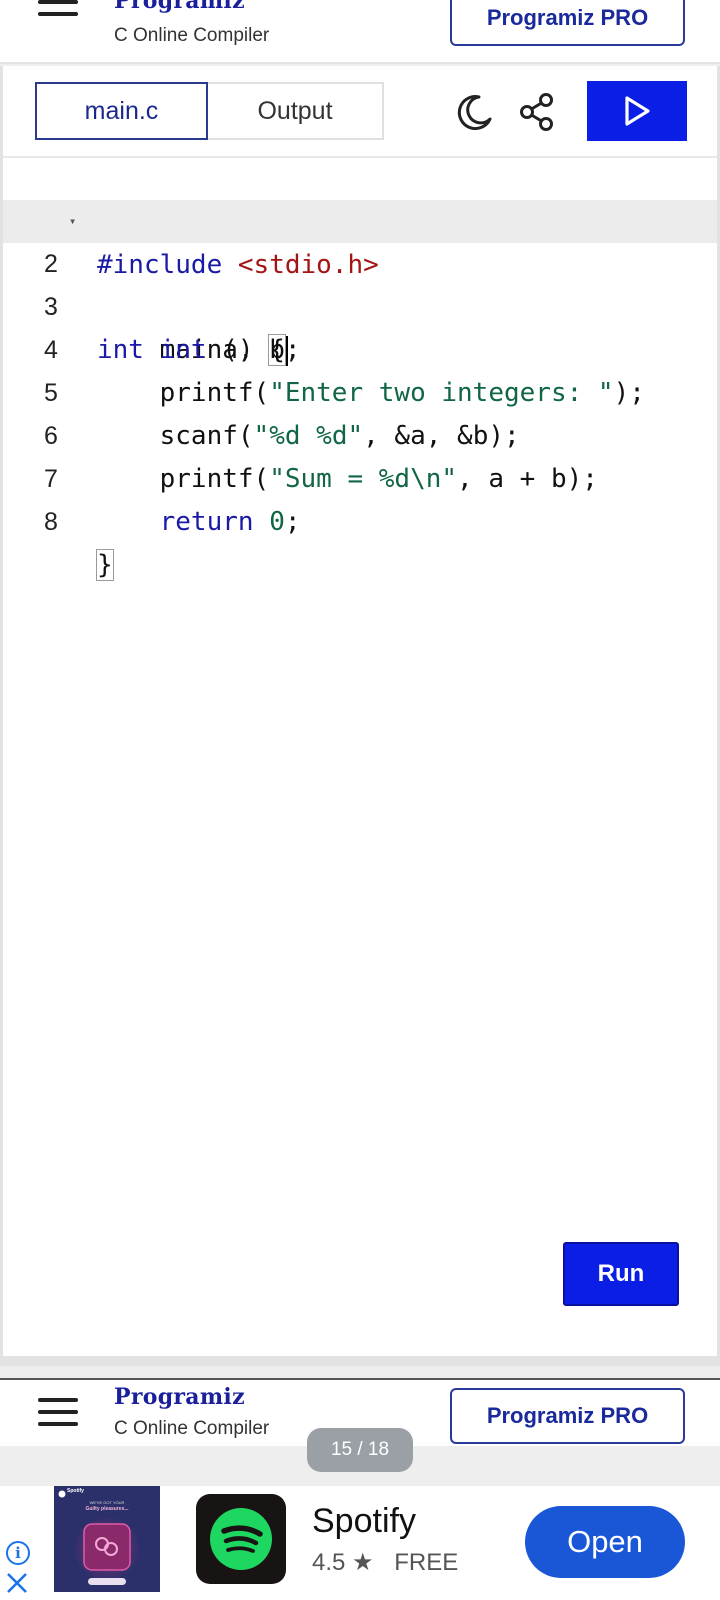  Describe the element at coordinates (360, 433) in the screenshot. I see `code-line-6: 6 printf("Sum = %d\n", a + b);` at that location.